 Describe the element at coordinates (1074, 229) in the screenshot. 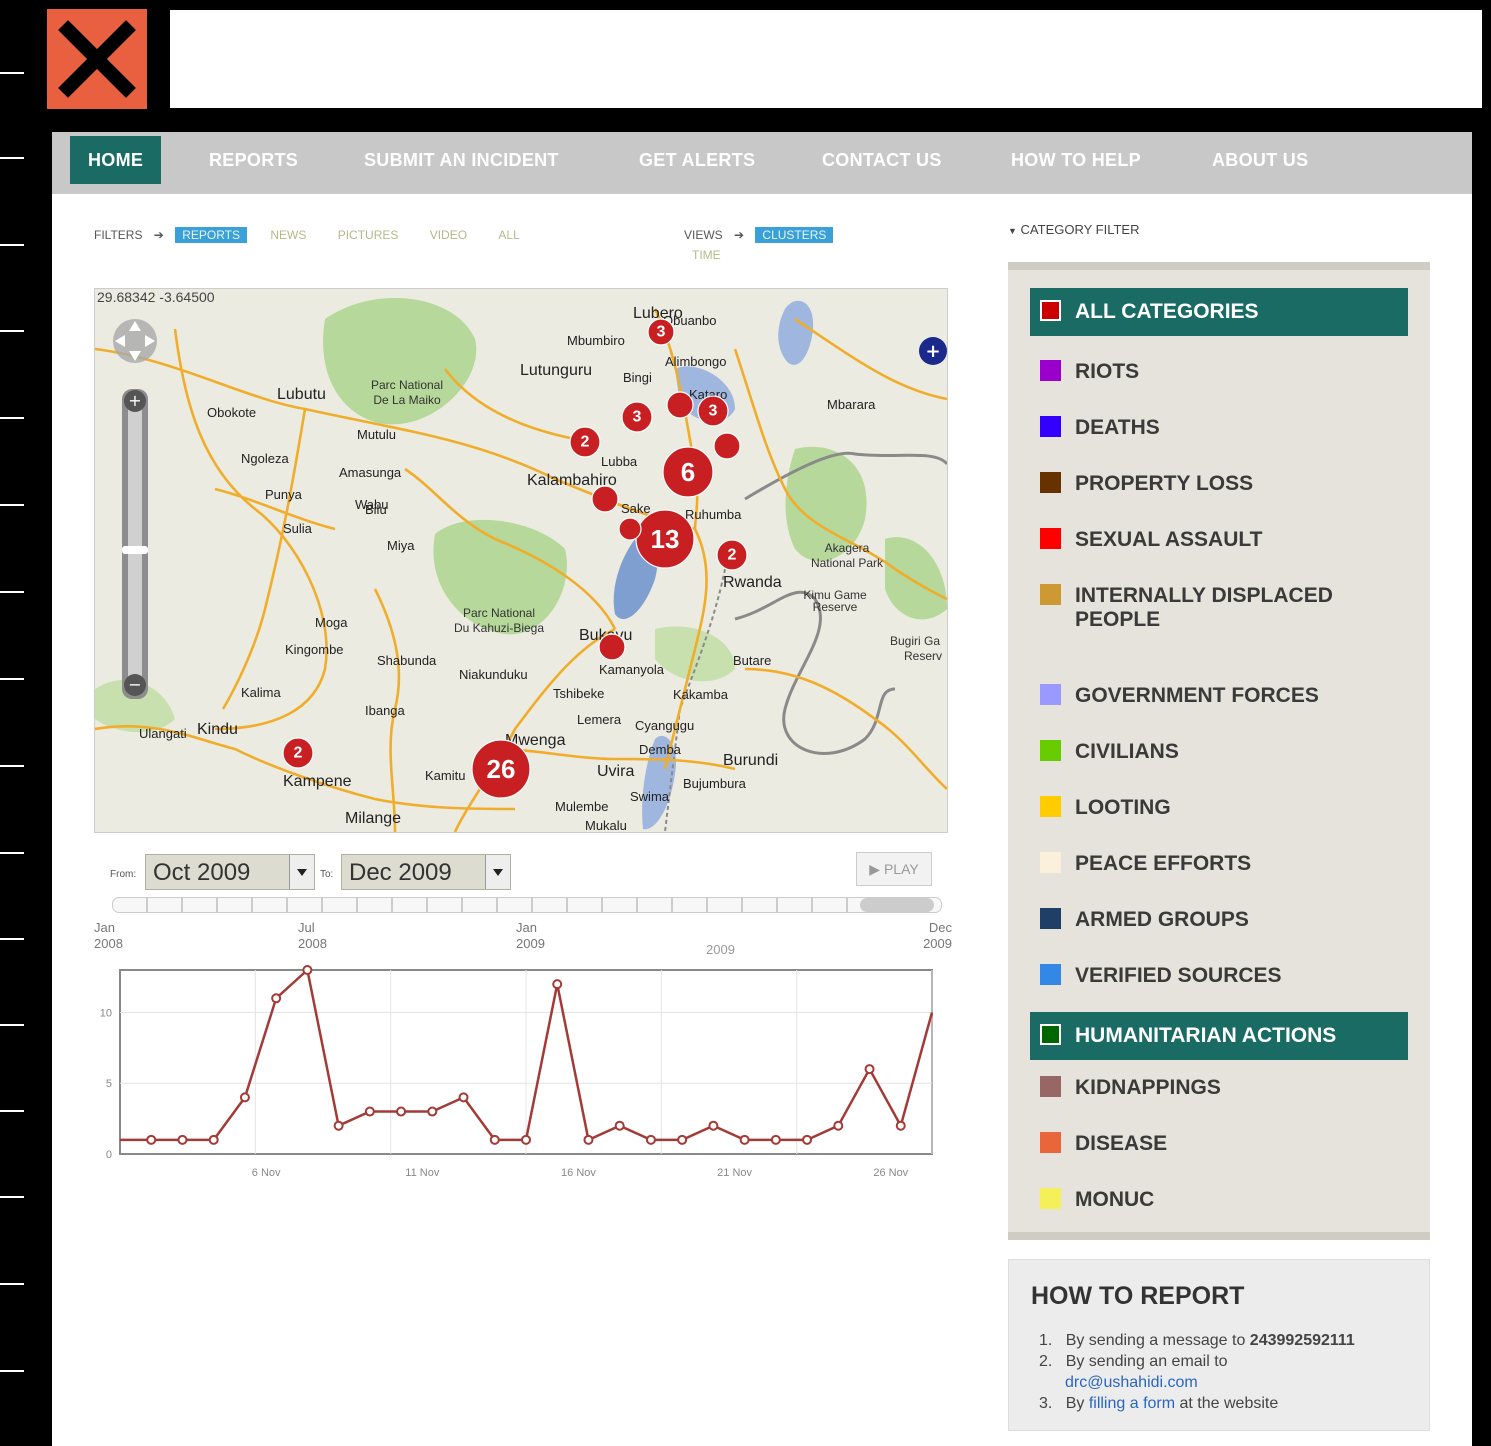

I see `category-filter-heading: ▼ CATEGORY FILTER` at that location.